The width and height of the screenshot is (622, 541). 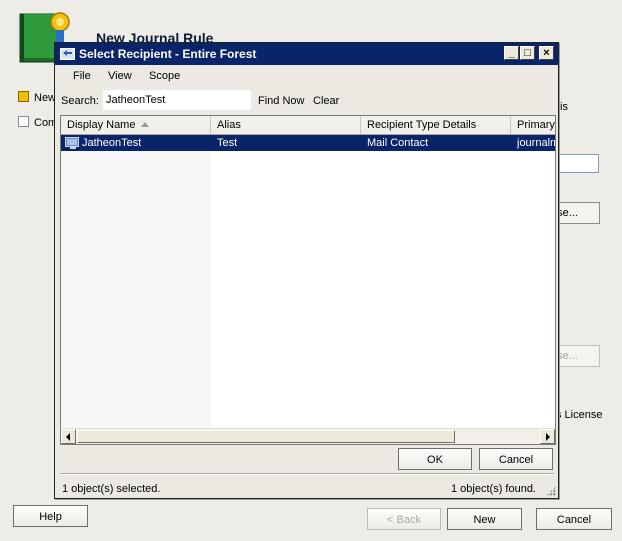 What do you see at coordinates (575, 163) in the screenshot?
I see `email-field` at bounding box center [575, 163].